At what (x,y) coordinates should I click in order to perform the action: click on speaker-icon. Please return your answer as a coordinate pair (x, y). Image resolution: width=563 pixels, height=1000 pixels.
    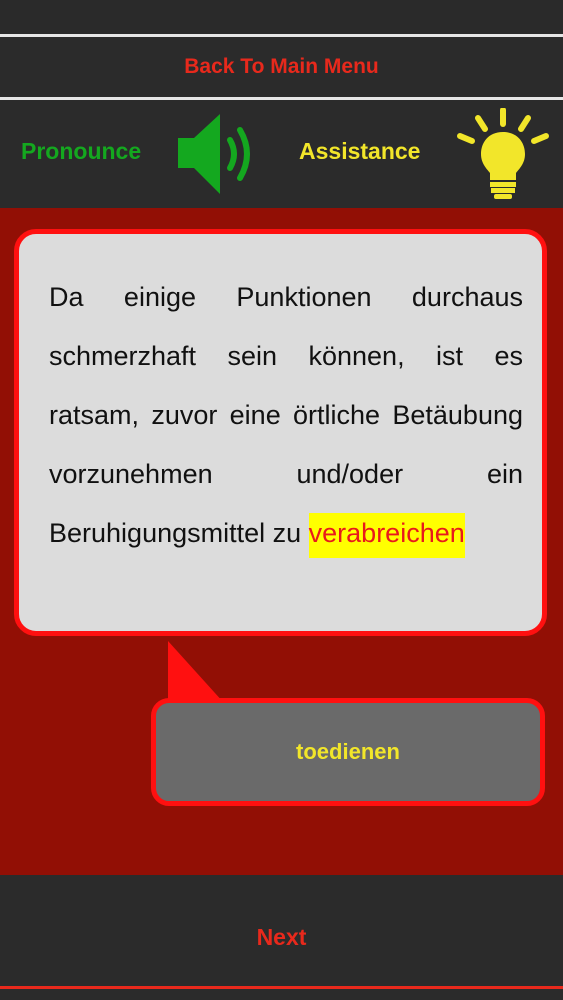
    Looking at the image, I should click on (218, 155).